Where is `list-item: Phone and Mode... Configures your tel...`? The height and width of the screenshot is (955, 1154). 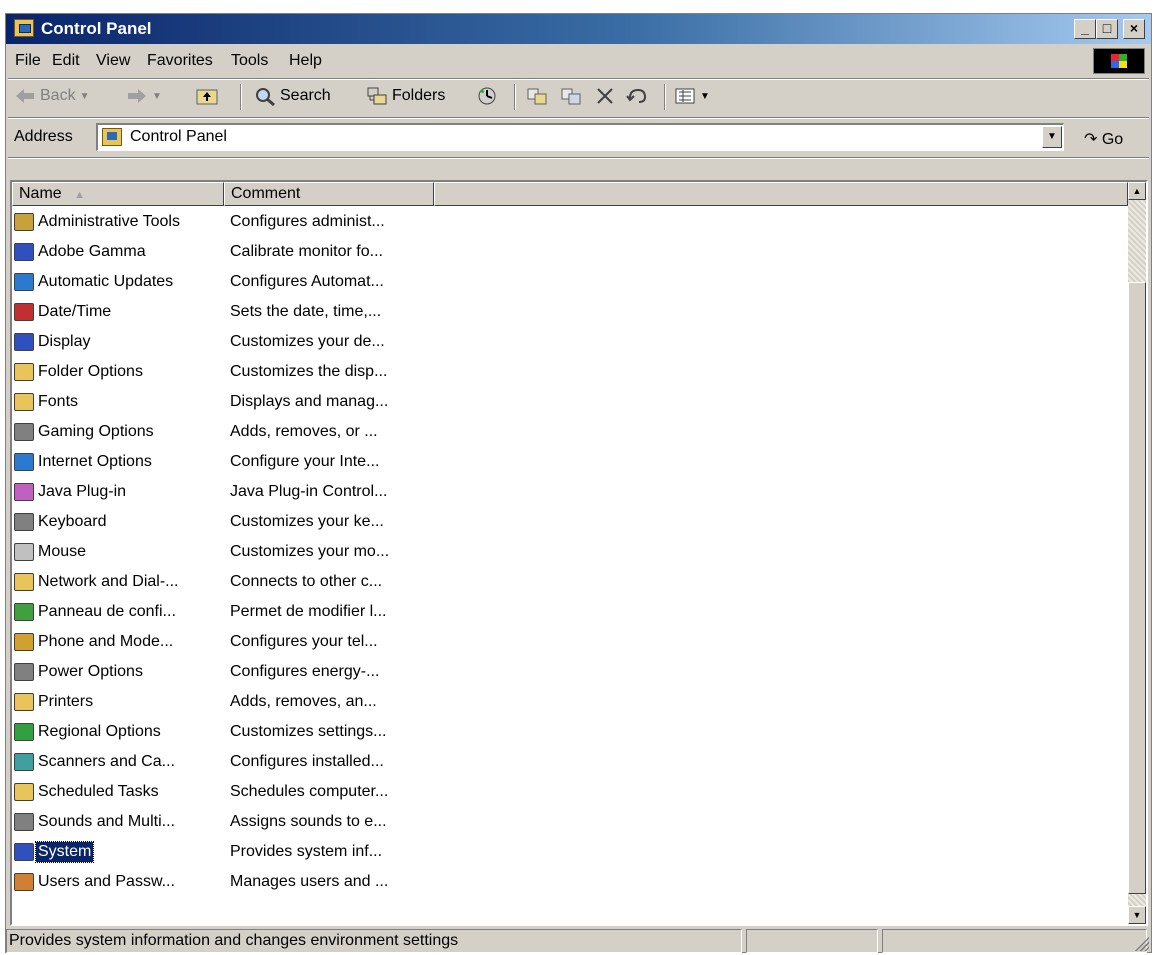
list-item: Phone and Mode... Configures your tel... is located at coordinates (566, 643).